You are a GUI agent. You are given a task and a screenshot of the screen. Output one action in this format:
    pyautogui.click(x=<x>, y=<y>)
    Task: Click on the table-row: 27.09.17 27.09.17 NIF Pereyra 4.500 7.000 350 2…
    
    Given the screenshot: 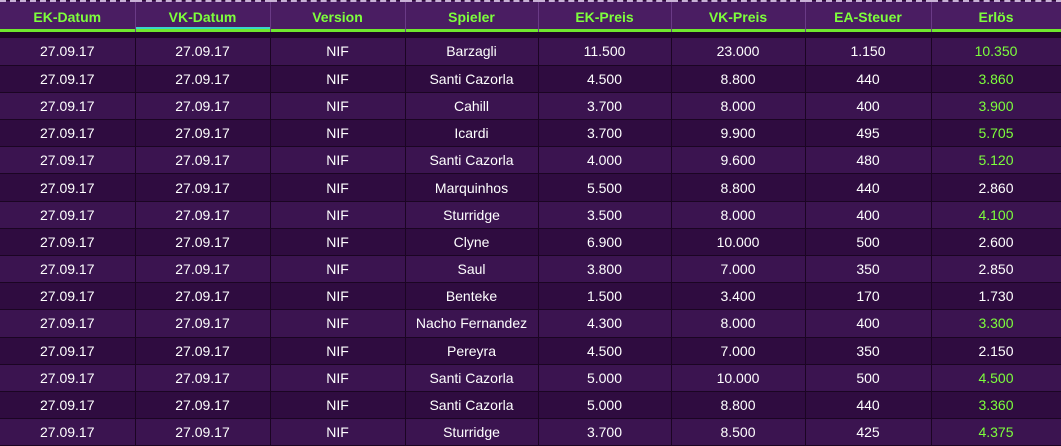 What is the action you would take?
    pyautogui.click(x=530, y=351)
    